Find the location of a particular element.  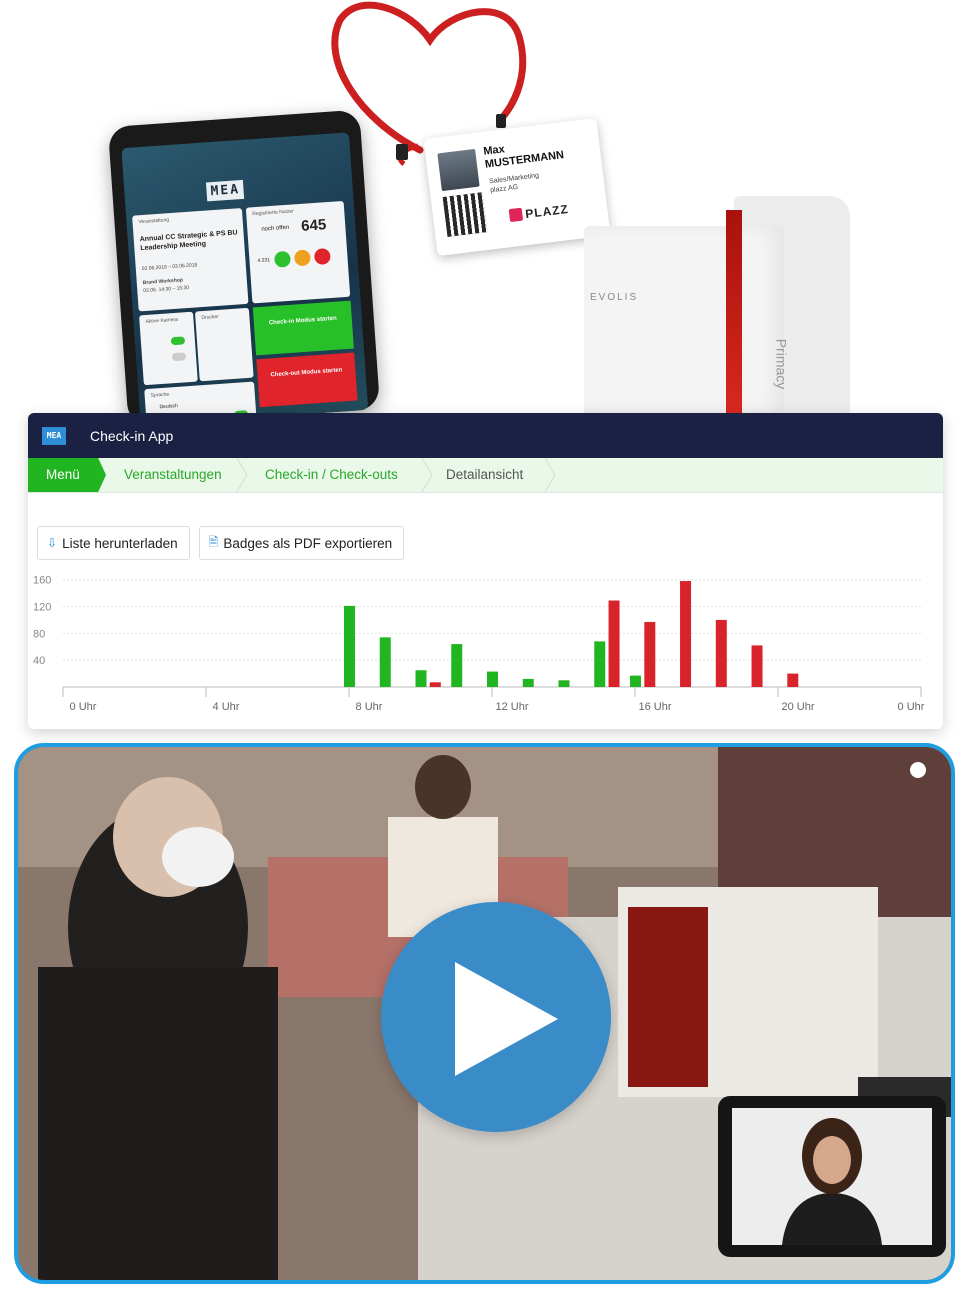

camera-toggle-back is located at coordinates (179, 357).